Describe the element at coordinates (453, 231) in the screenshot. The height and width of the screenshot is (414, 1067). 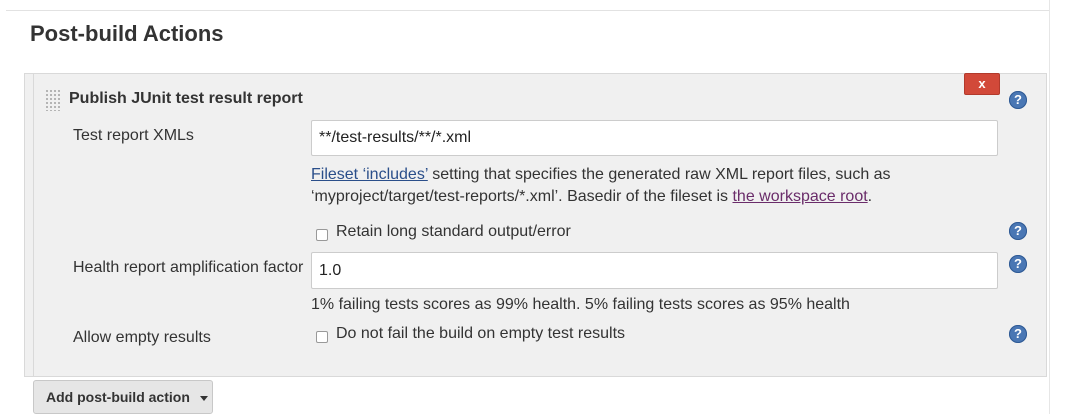
I see `retain-output-label: Retain long standard output/error` at that location.